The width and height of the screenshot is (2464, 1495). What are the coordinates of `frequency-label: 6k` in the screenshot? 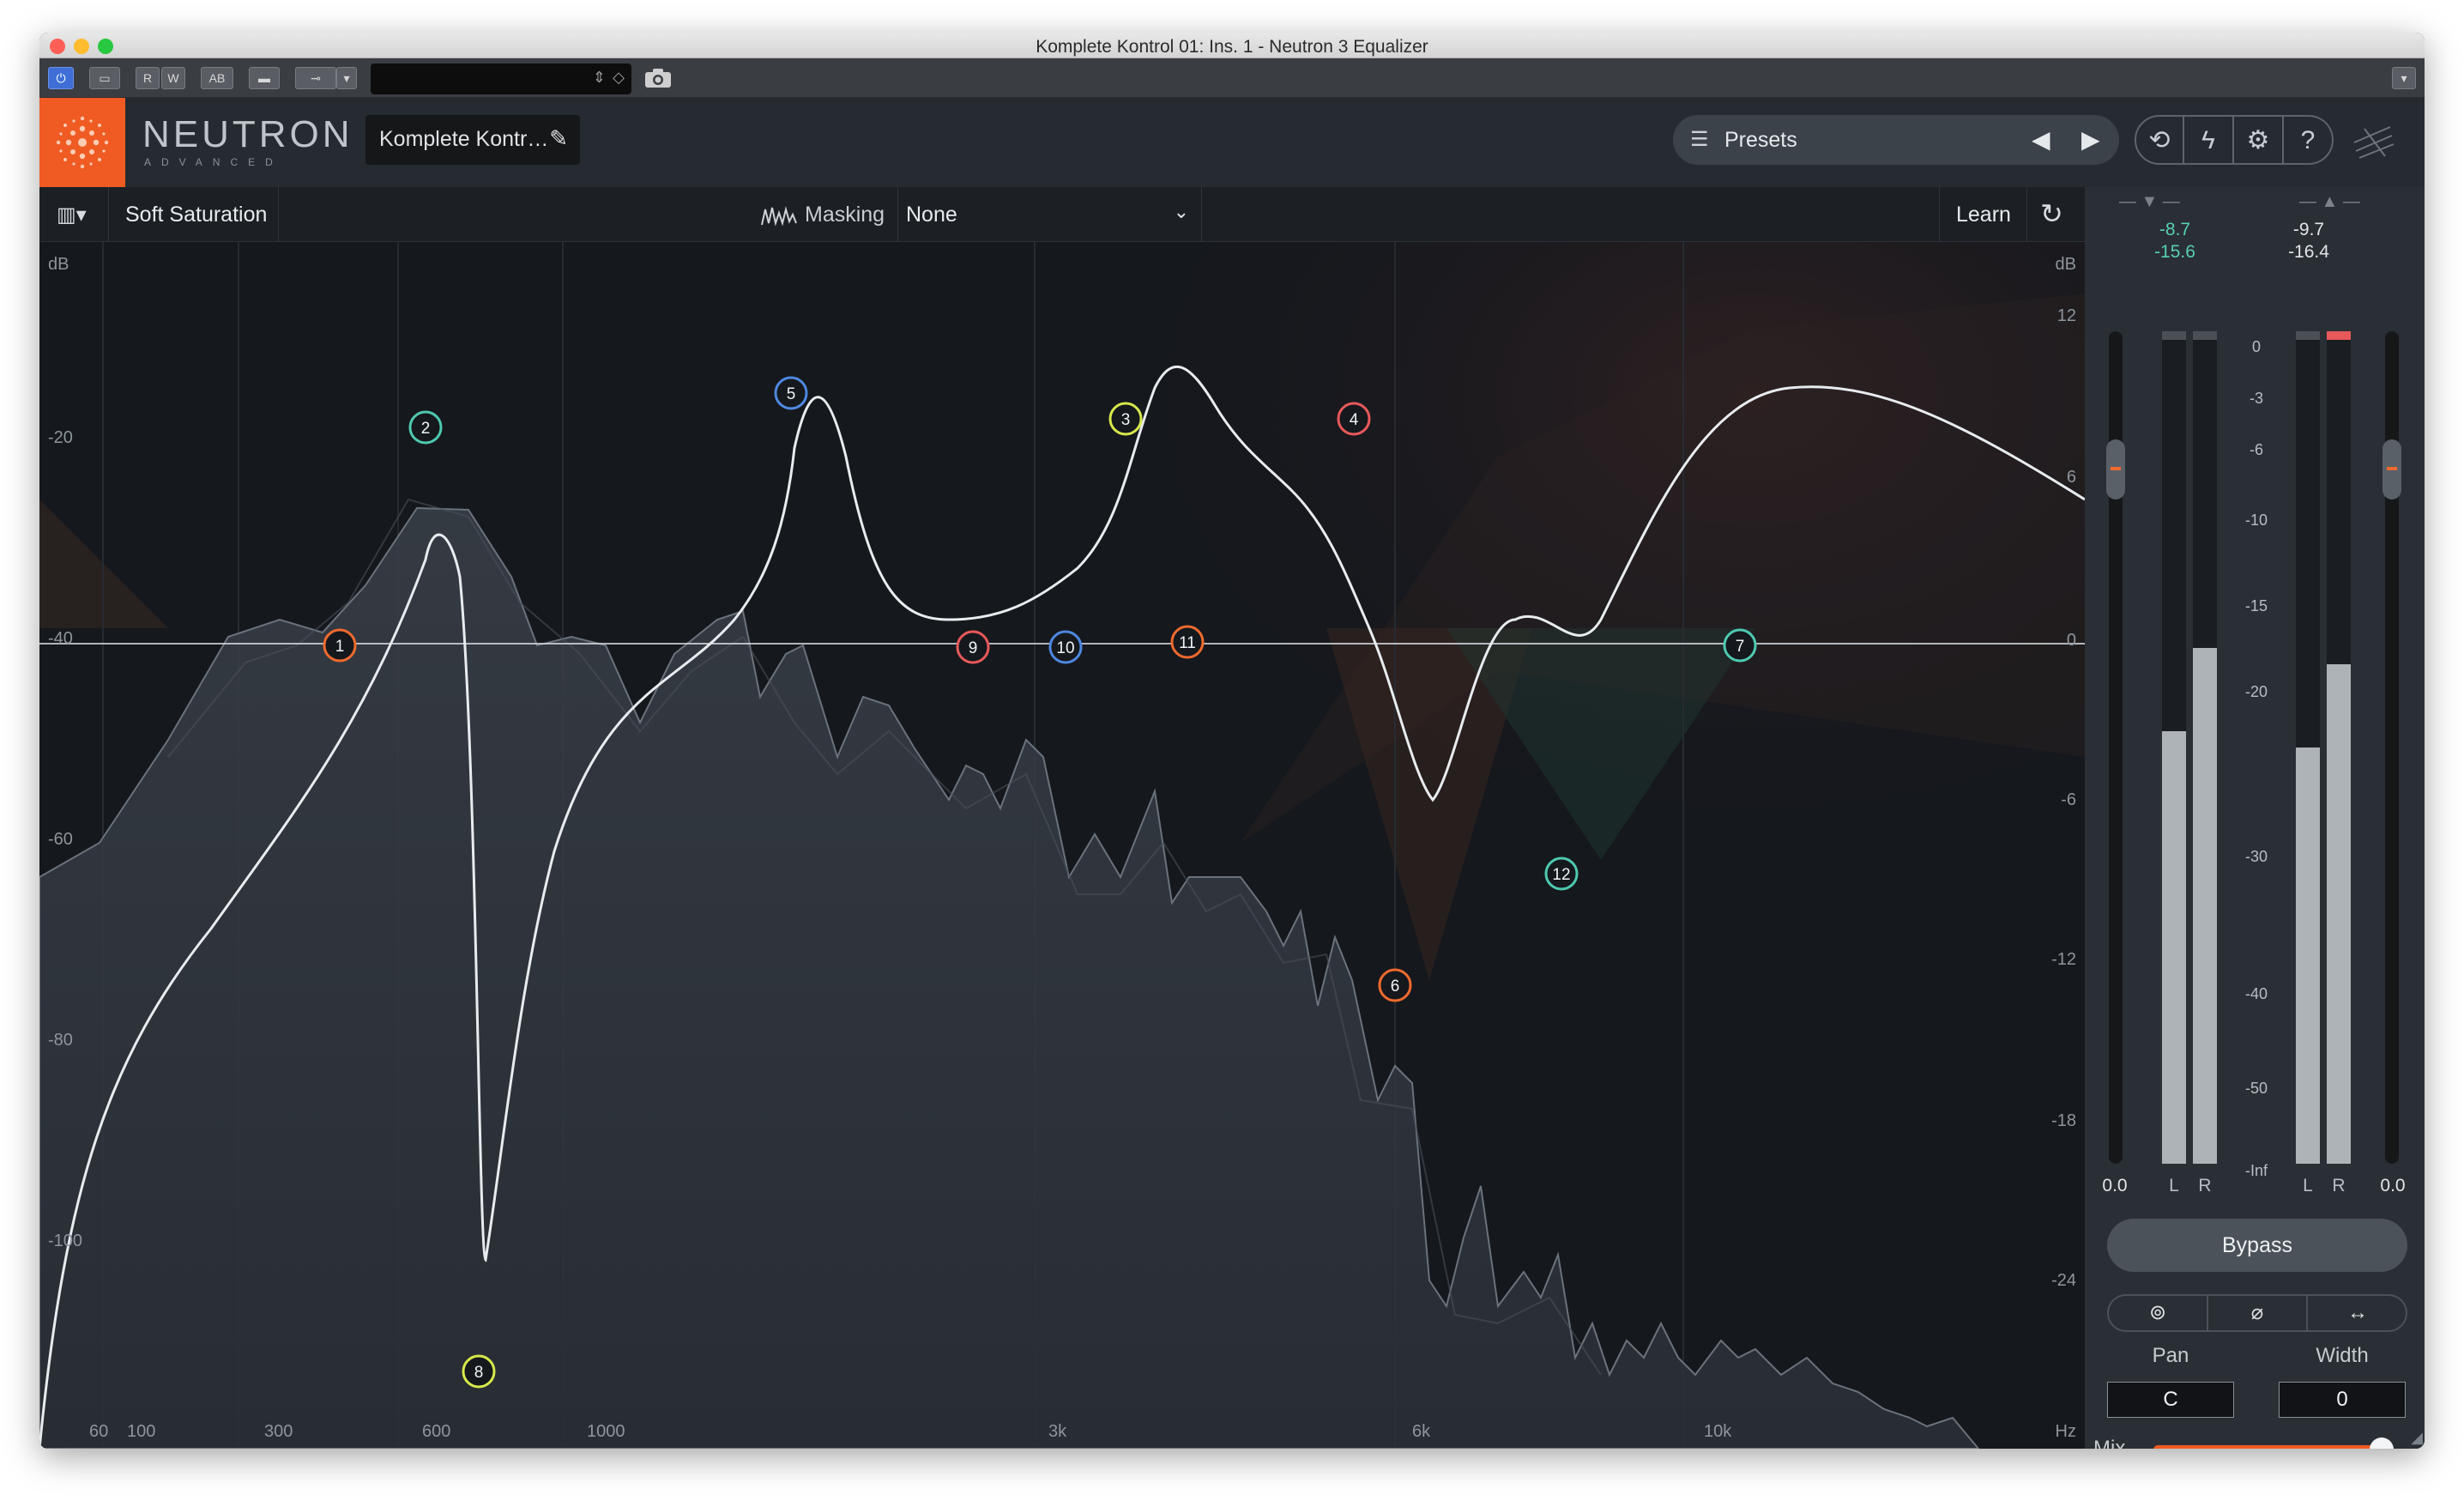 It's located at (1421, 1431).